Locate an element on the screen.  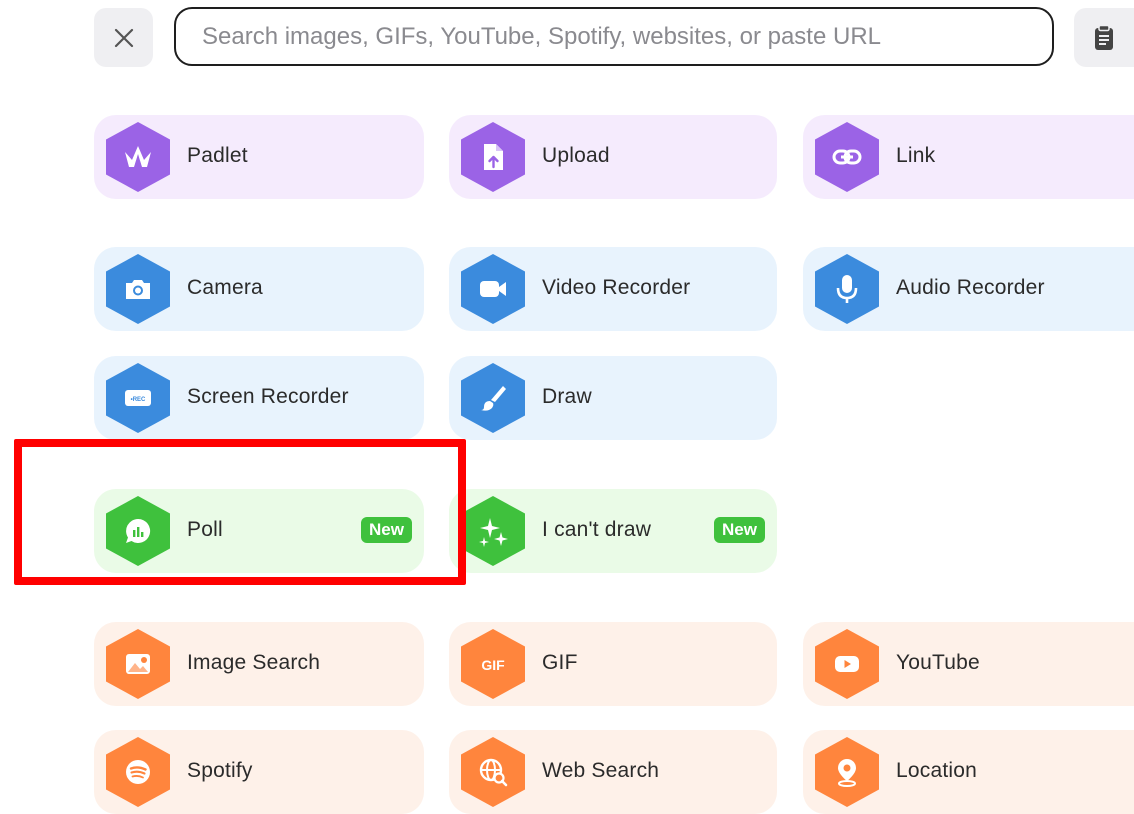
tile-poll: Poll New is located at coordinates (259, 531).